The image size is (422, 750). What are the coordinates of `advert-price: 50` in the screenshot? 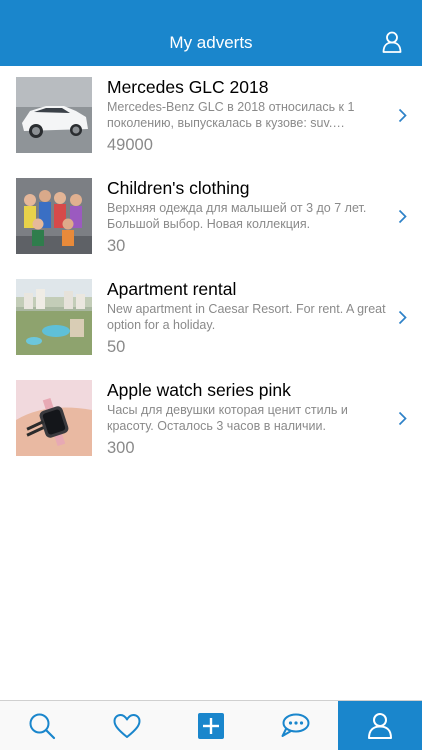 It's located at (116, 347).